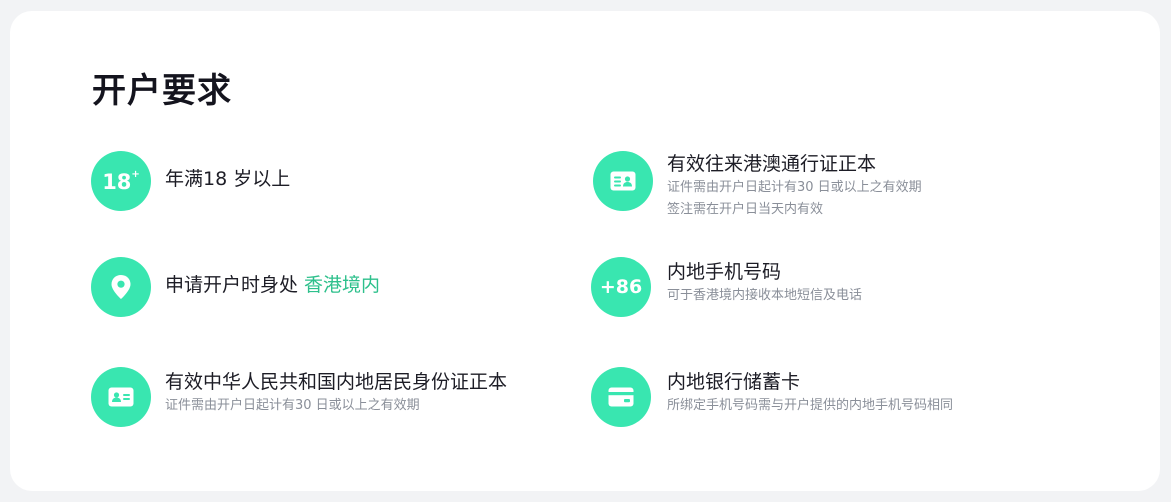 The width and height of the screenshot is (1171, 502). I want to click on location-requirement-text: 申请开户时身处 香港境内, so click(273, 285).